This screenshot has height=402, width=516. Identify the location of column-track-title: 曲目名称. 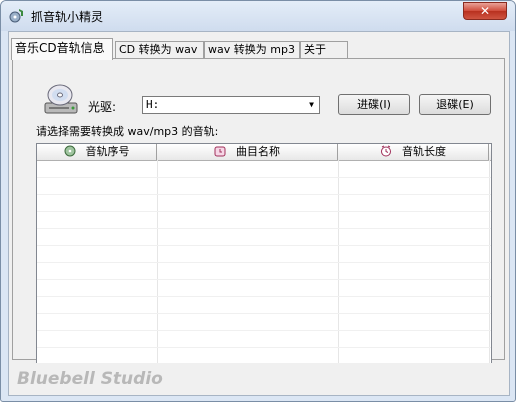
(247, 152).